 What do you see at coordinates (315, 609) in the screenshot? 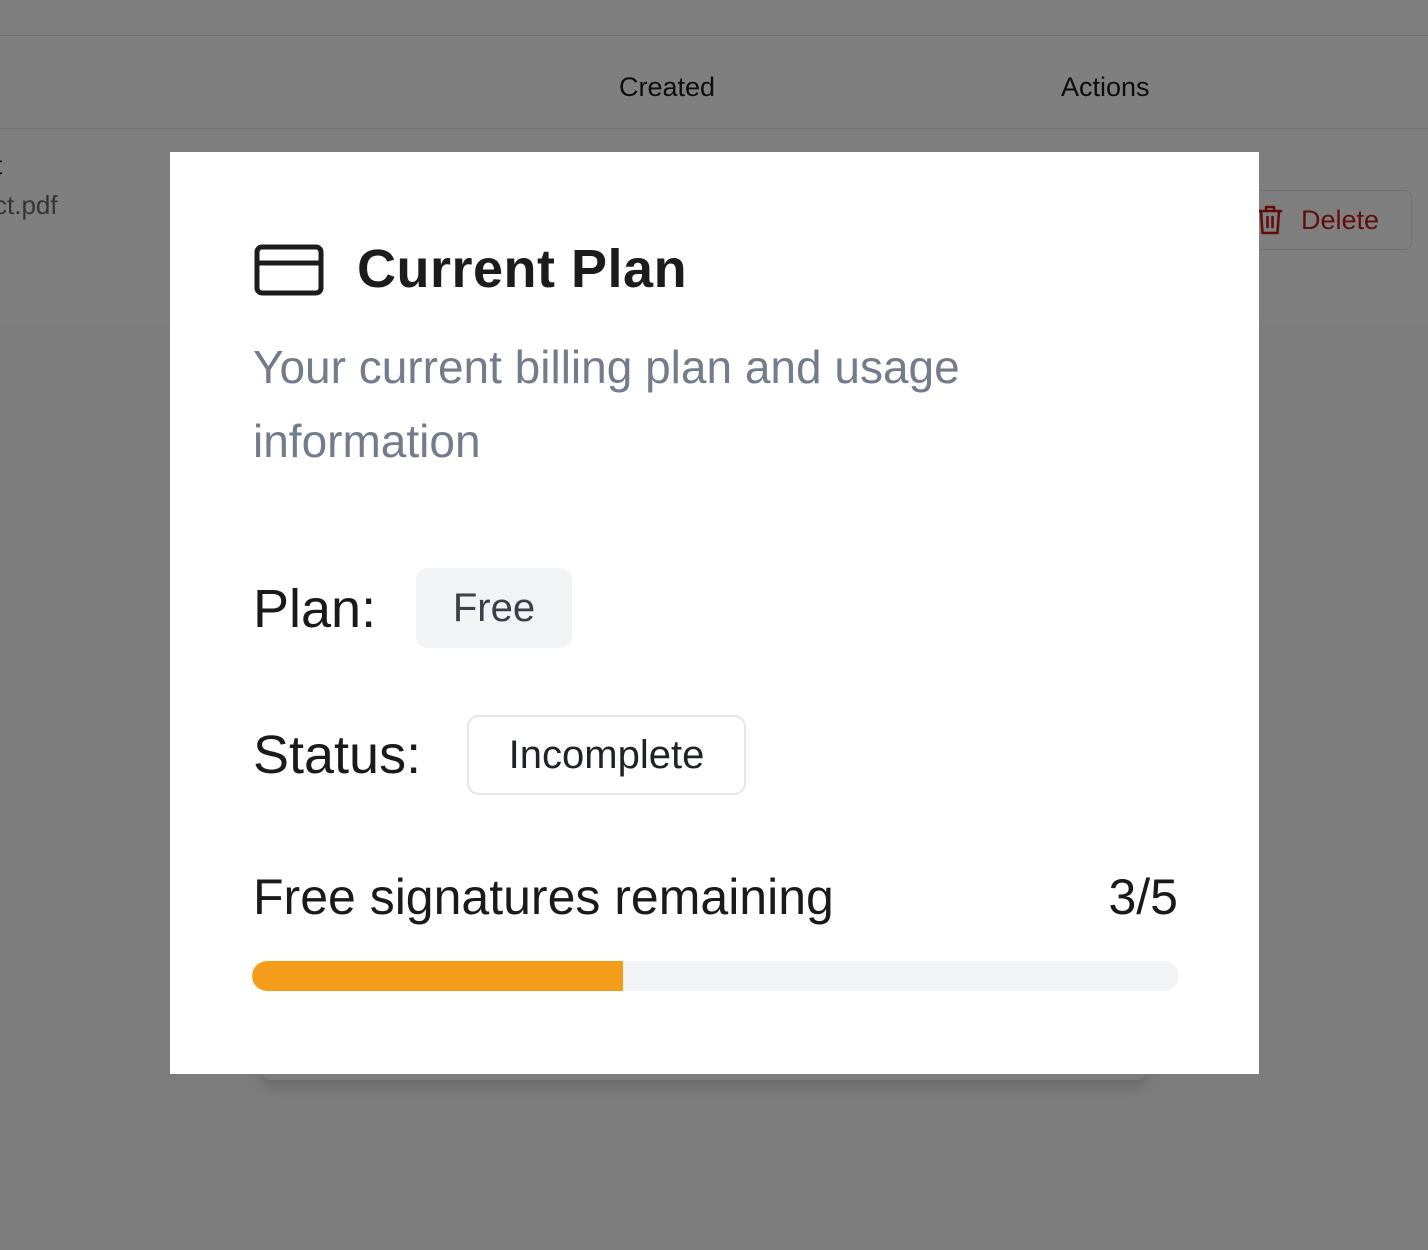
I see `plan-label: Plan:` at bounding box center [315, 609].